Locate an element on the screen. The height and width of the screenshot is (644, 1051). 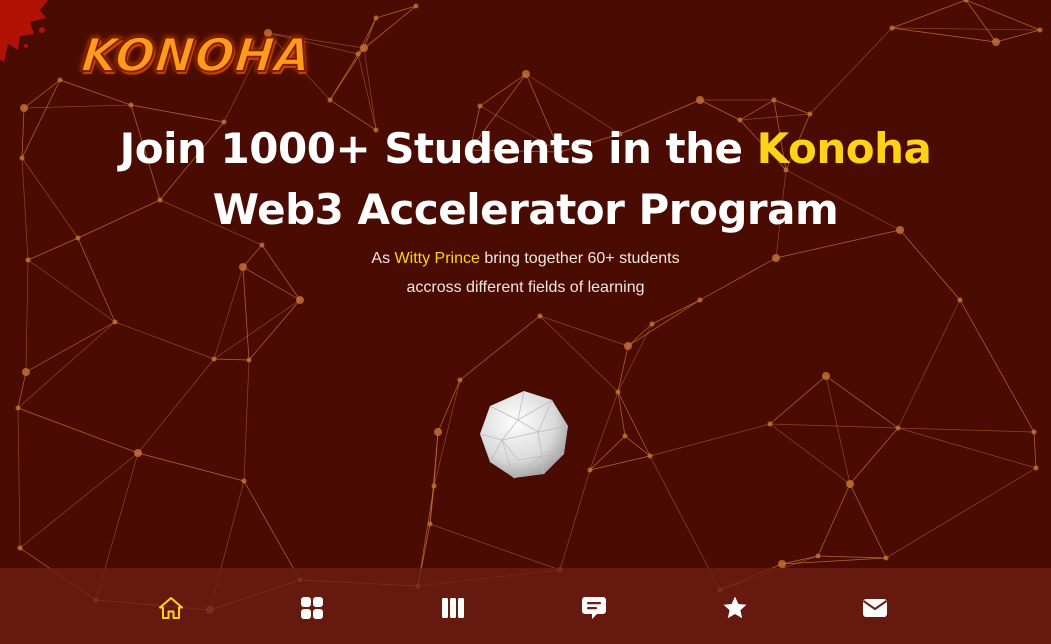
hero-title-prefix: Join 1000+ Students in the is located at coordinates (438, 148).